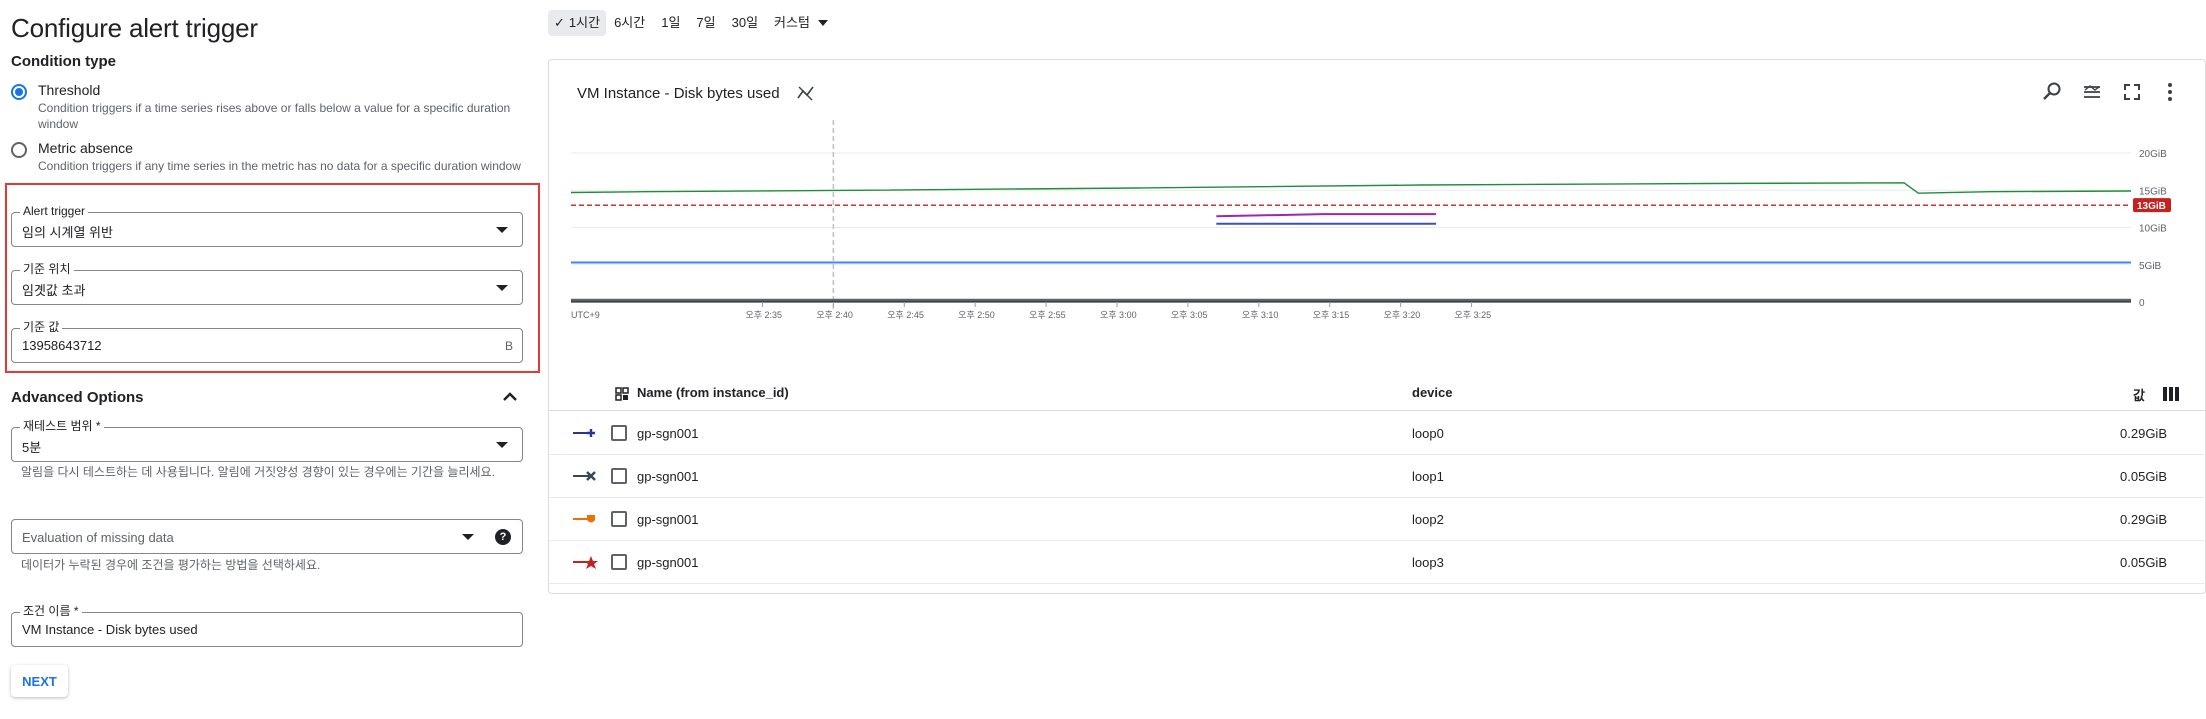 The image size is (2206, 719). Describe the element at coordinates (2132, 92) in the screenshot. I see `fullscreen-icon` at that location.